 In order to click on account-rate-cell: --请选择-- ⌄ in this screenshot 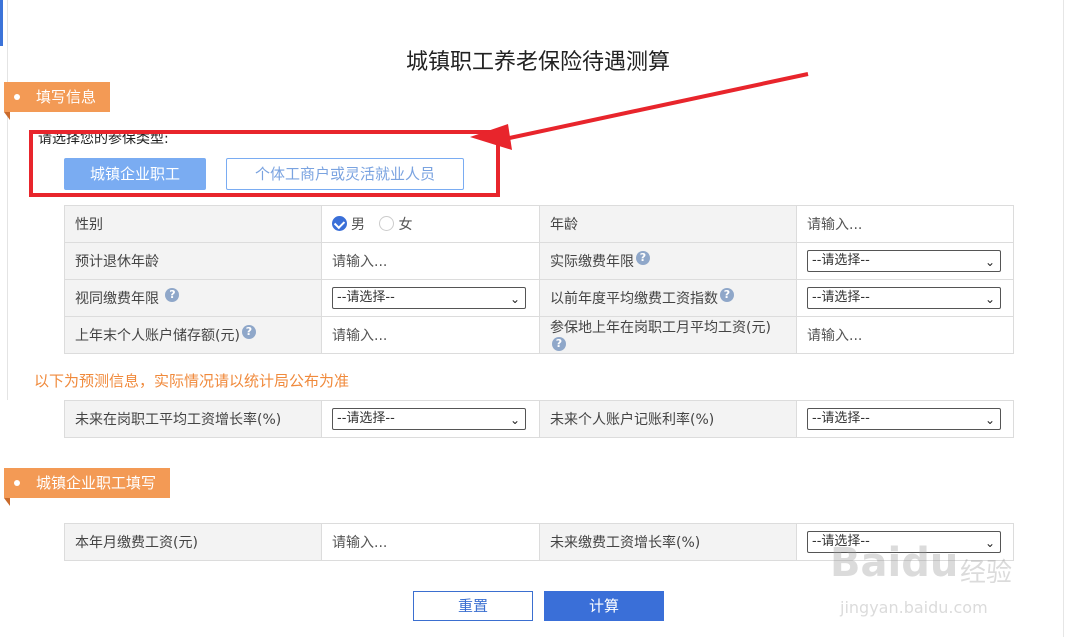, I will do `click(905, 419)`.